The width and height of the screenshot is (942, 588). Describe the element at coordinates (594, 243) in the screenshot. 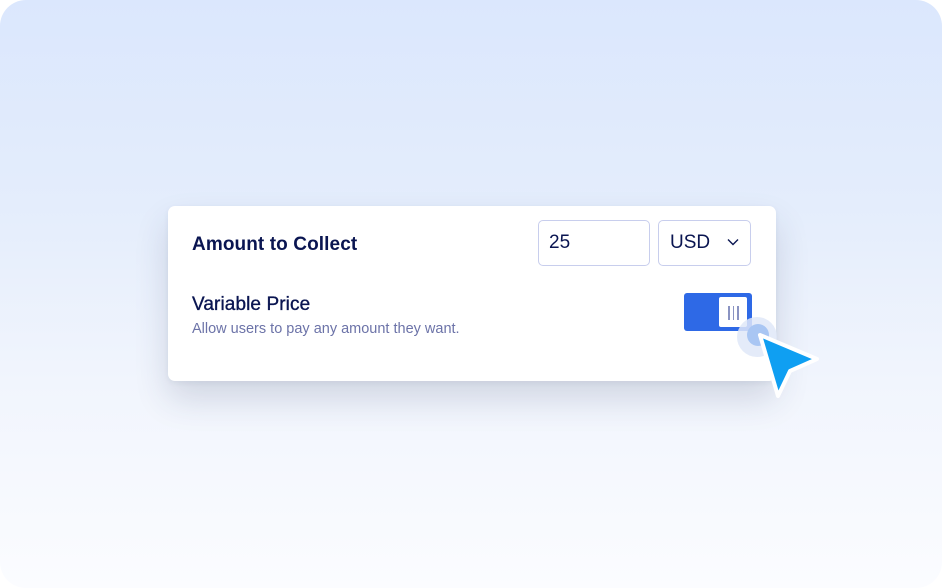

I see `amount-input: 25` at that location.